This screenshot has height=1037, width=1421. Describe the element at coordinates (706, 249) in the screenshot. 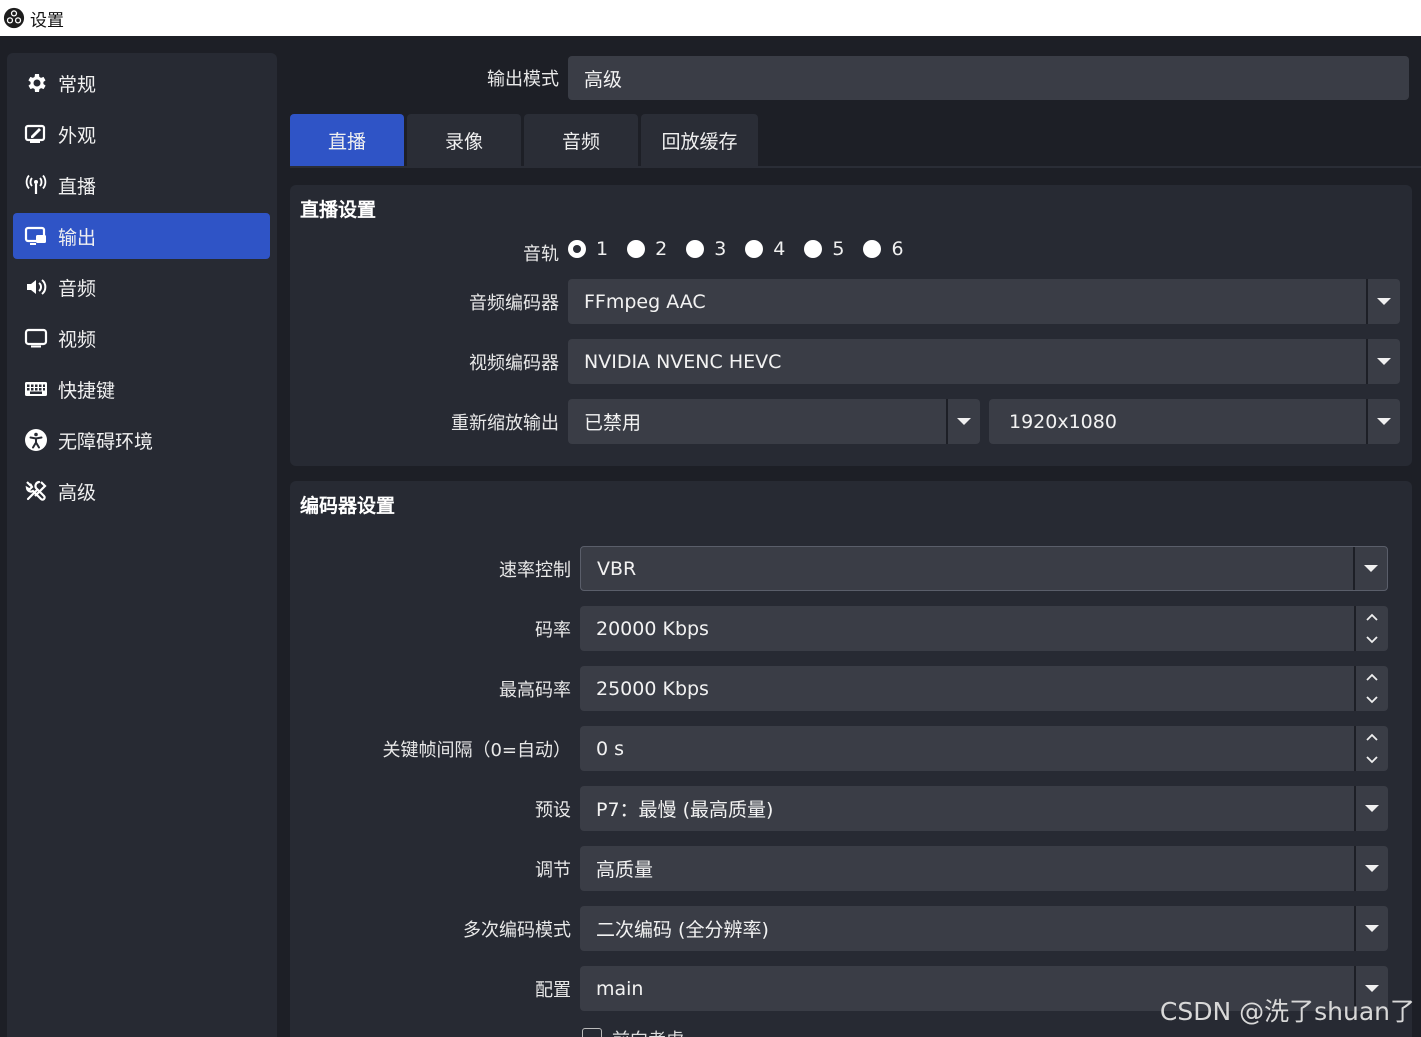

I see `audio-track-option-3: 3` at that location.